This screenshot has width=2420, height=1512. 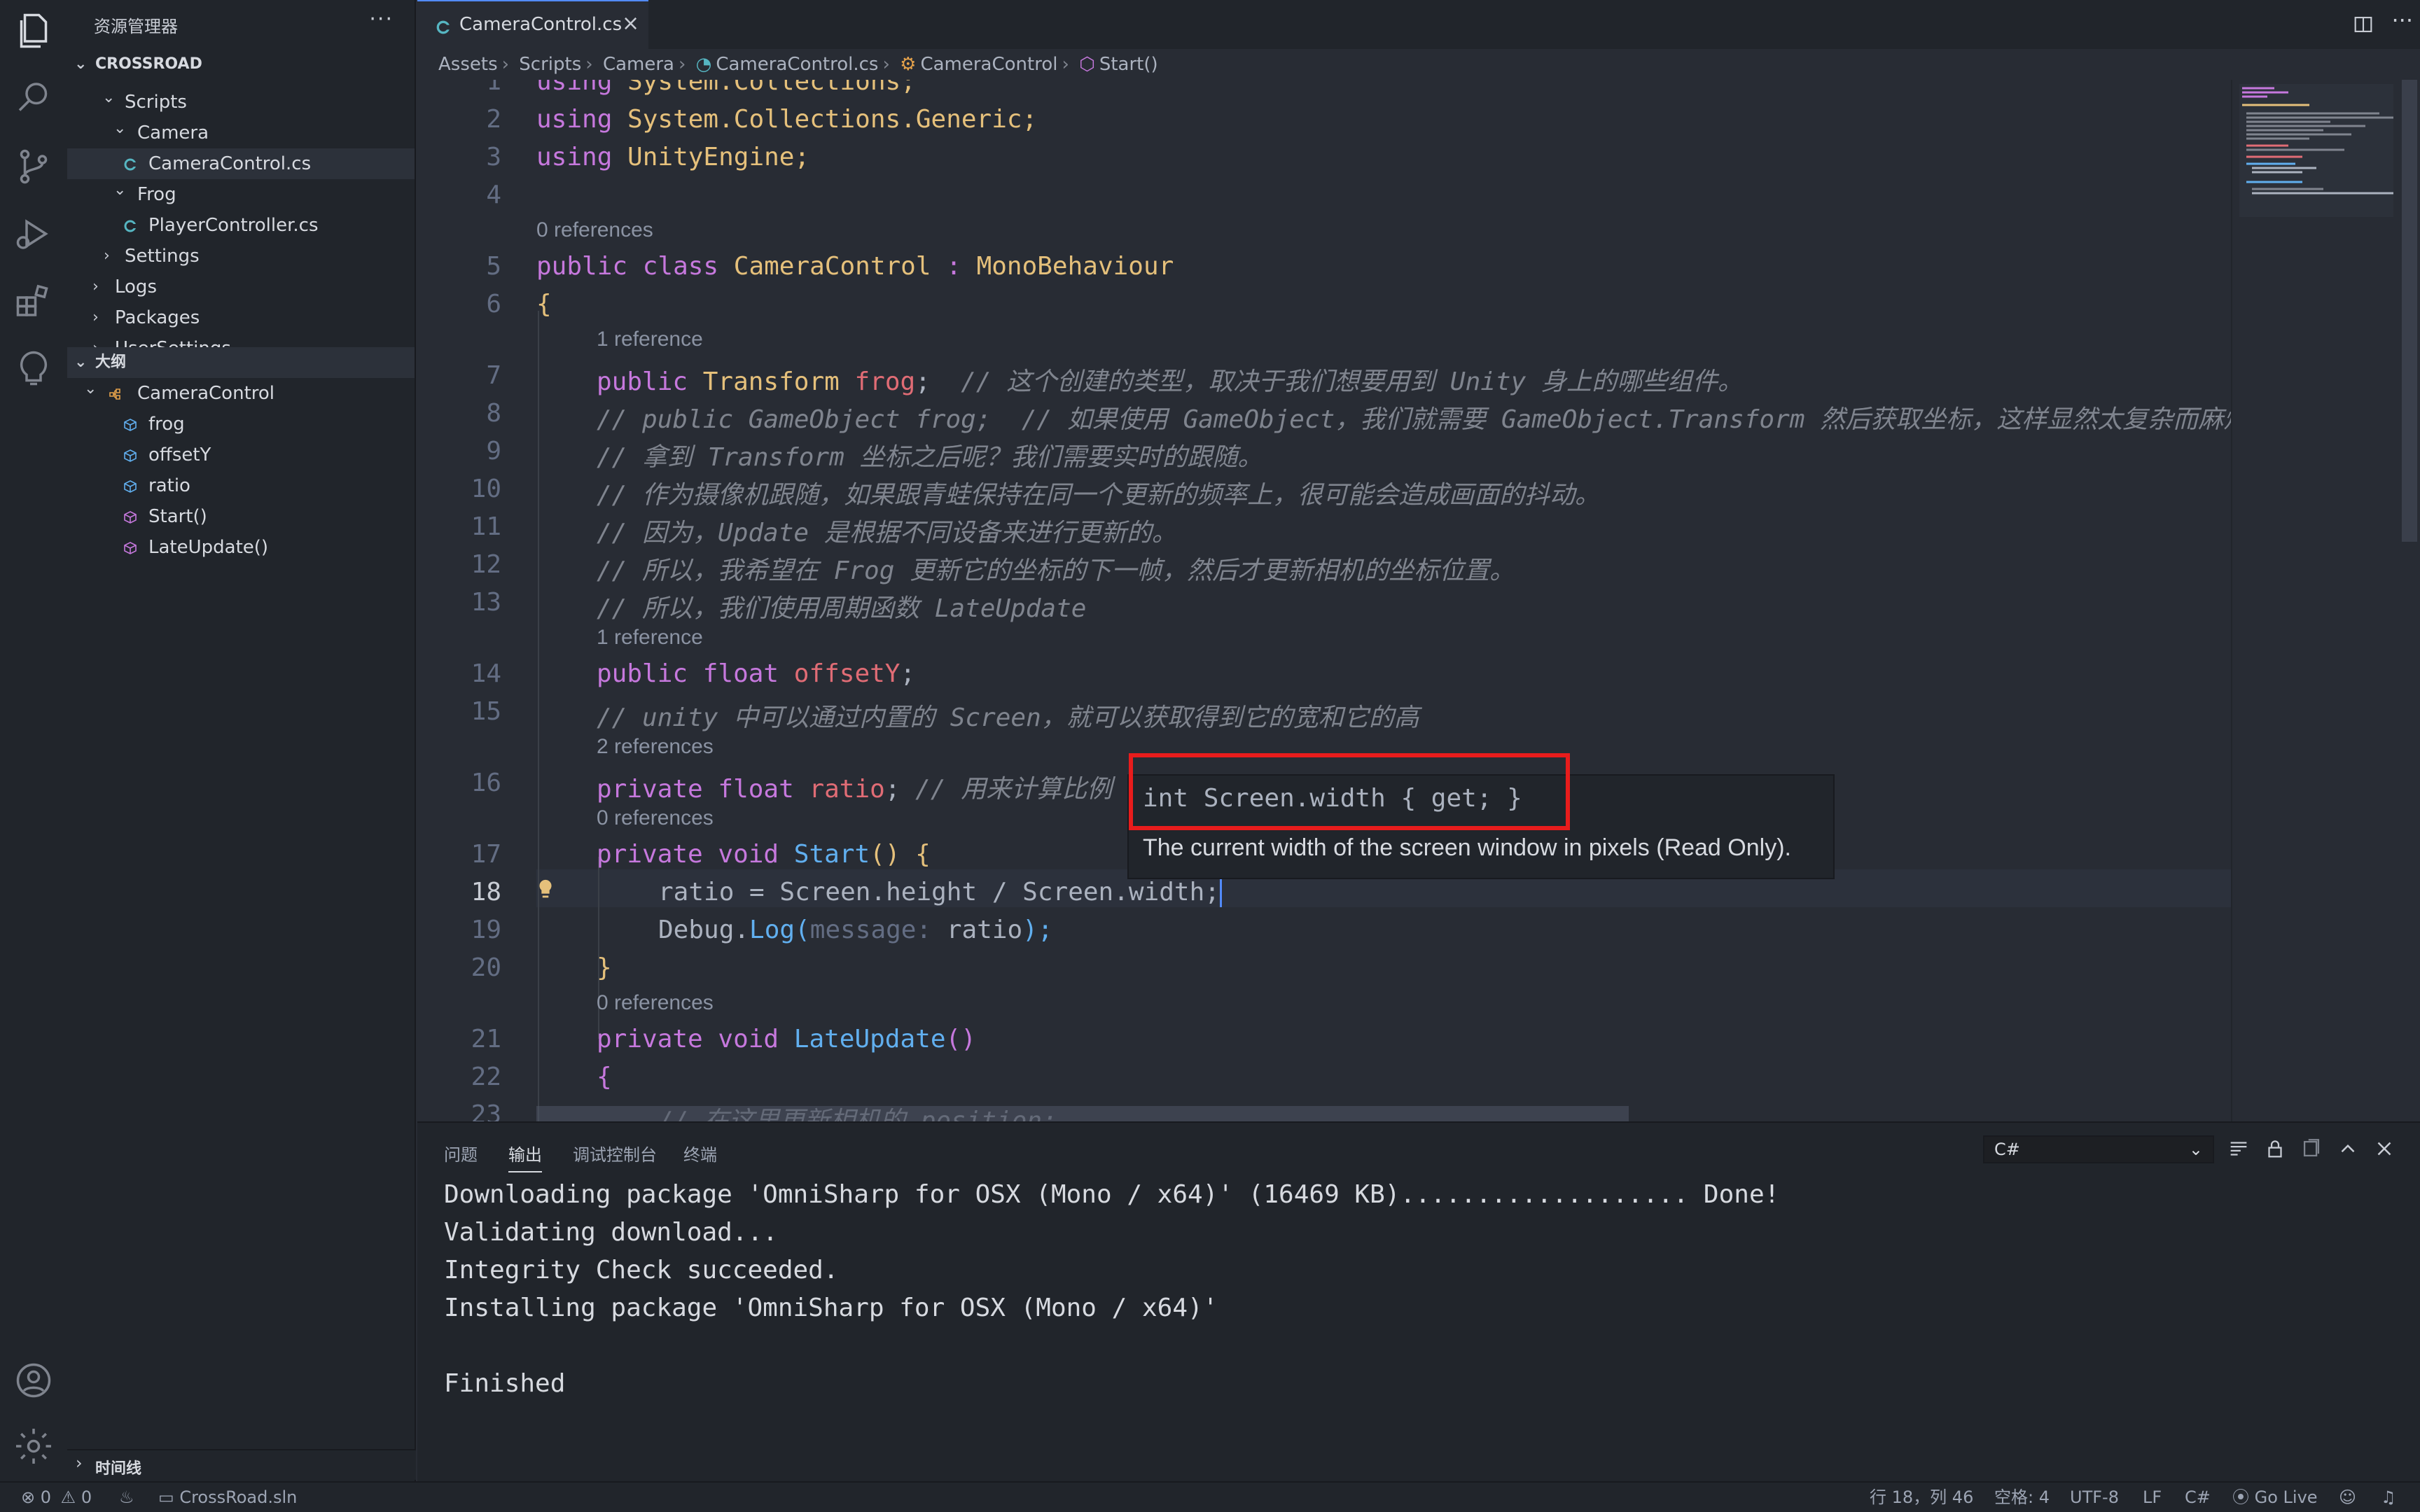 I want to click on broadcast-icon: ⦿, so click(x=2240, y=1497).